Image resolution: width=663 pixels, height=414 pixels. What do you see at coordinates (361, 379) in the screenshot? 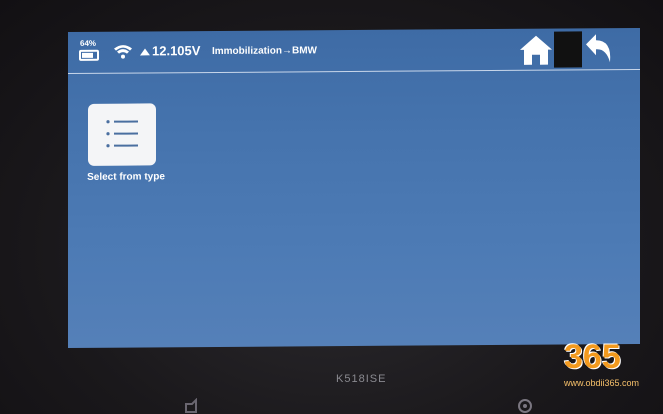
I see `device-model-label: K518ISE` at bounding box center [361, 379].